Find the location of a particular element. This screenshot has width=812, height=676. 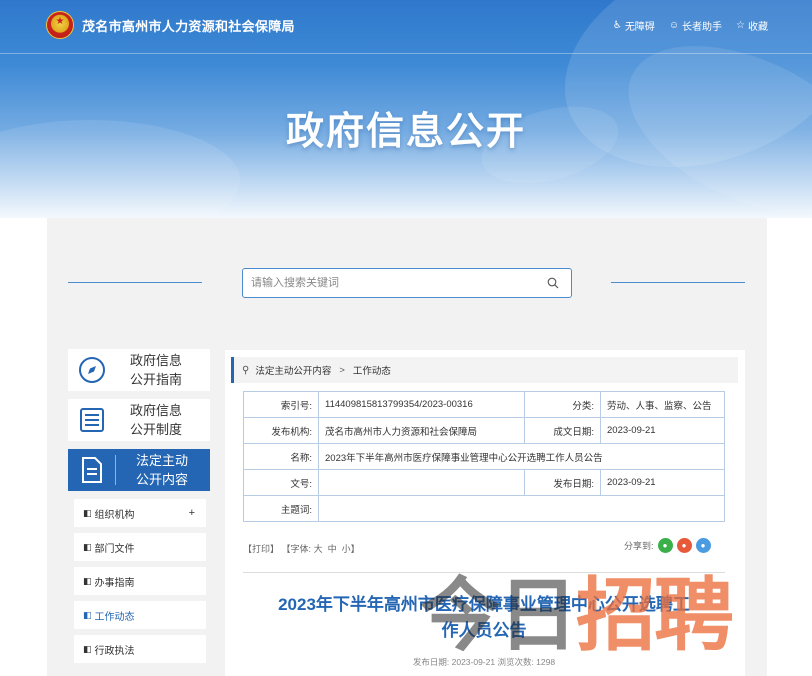

subject-label: 主题词: is located at coordinates (281, 508).